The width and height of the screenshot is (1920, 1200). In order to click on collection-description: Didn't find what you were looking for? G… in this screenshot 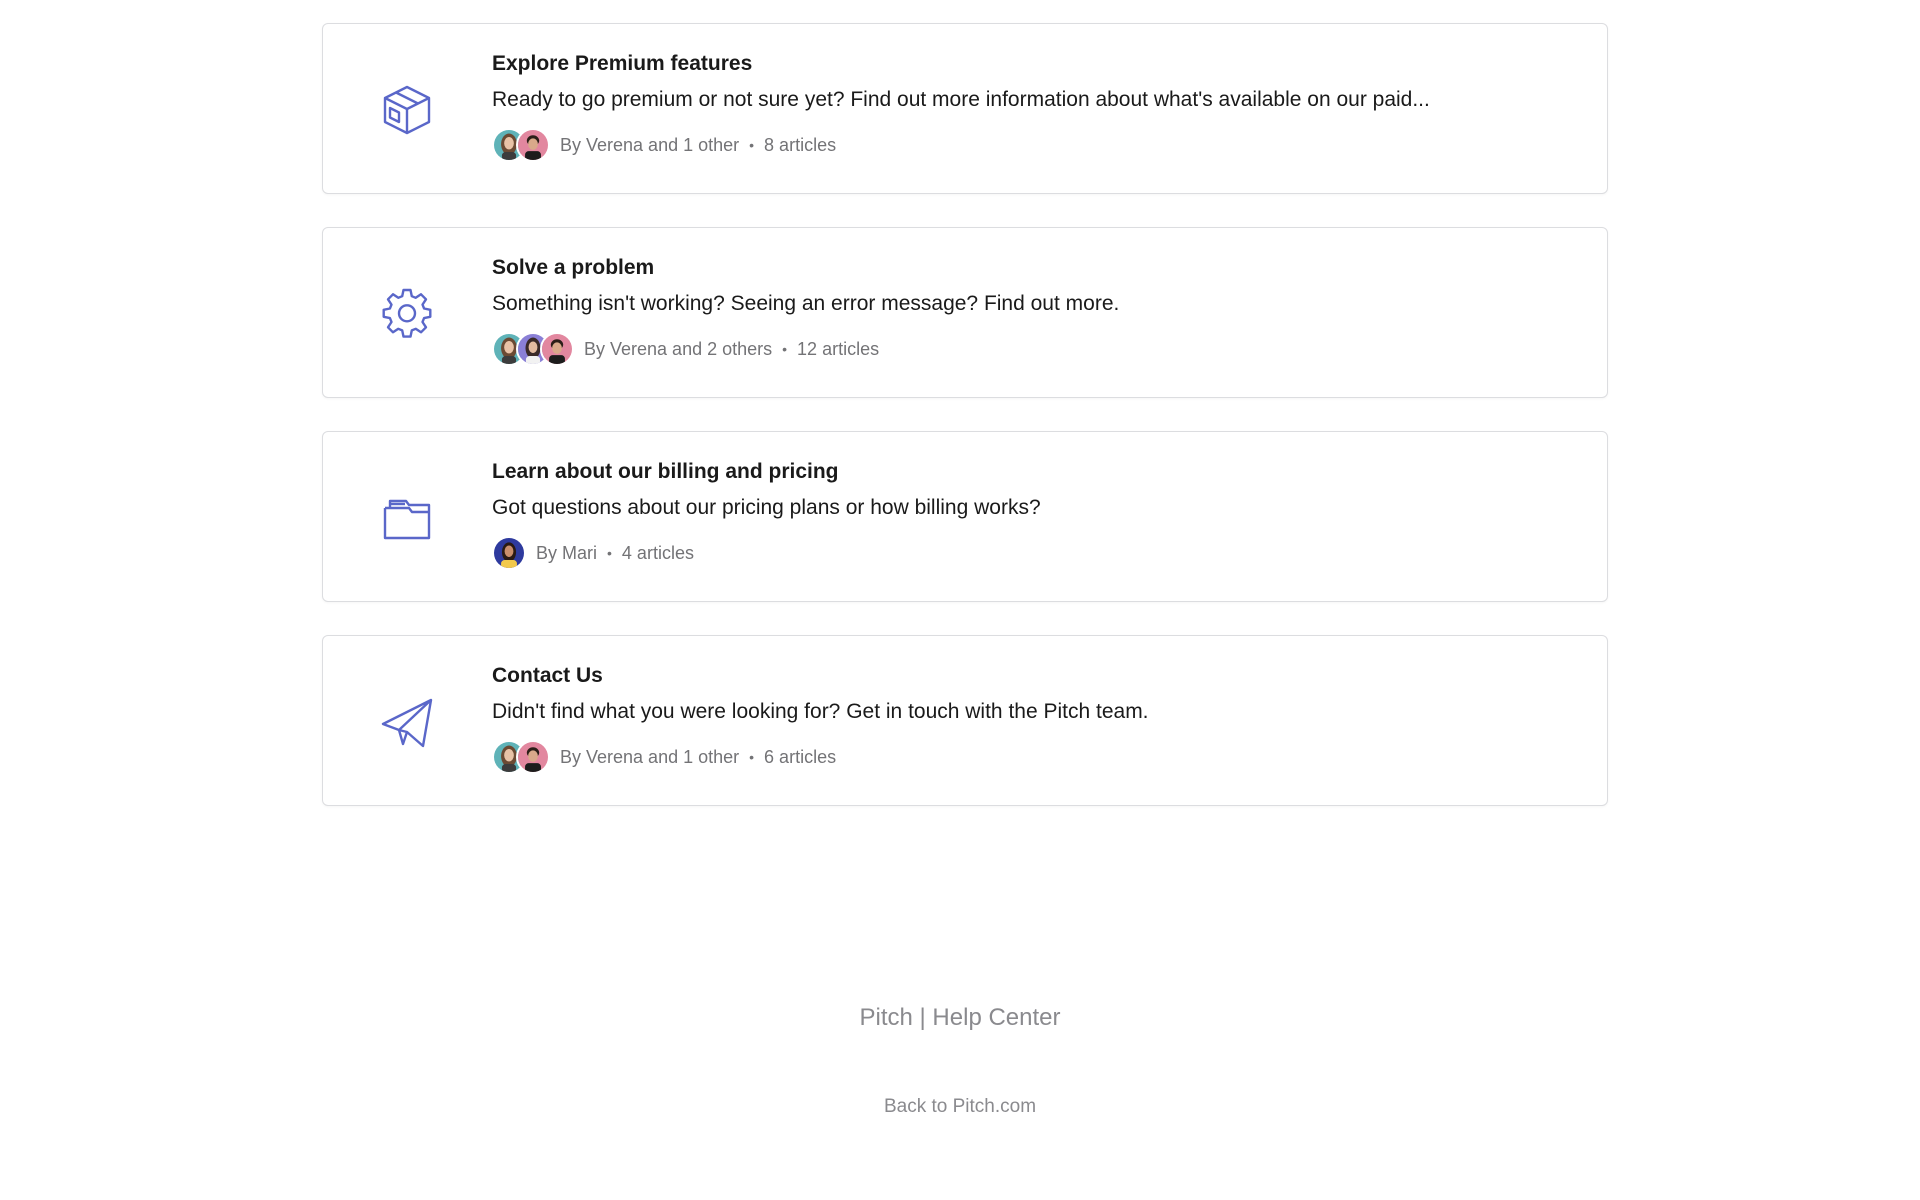, I will do `click(820, 711)`.